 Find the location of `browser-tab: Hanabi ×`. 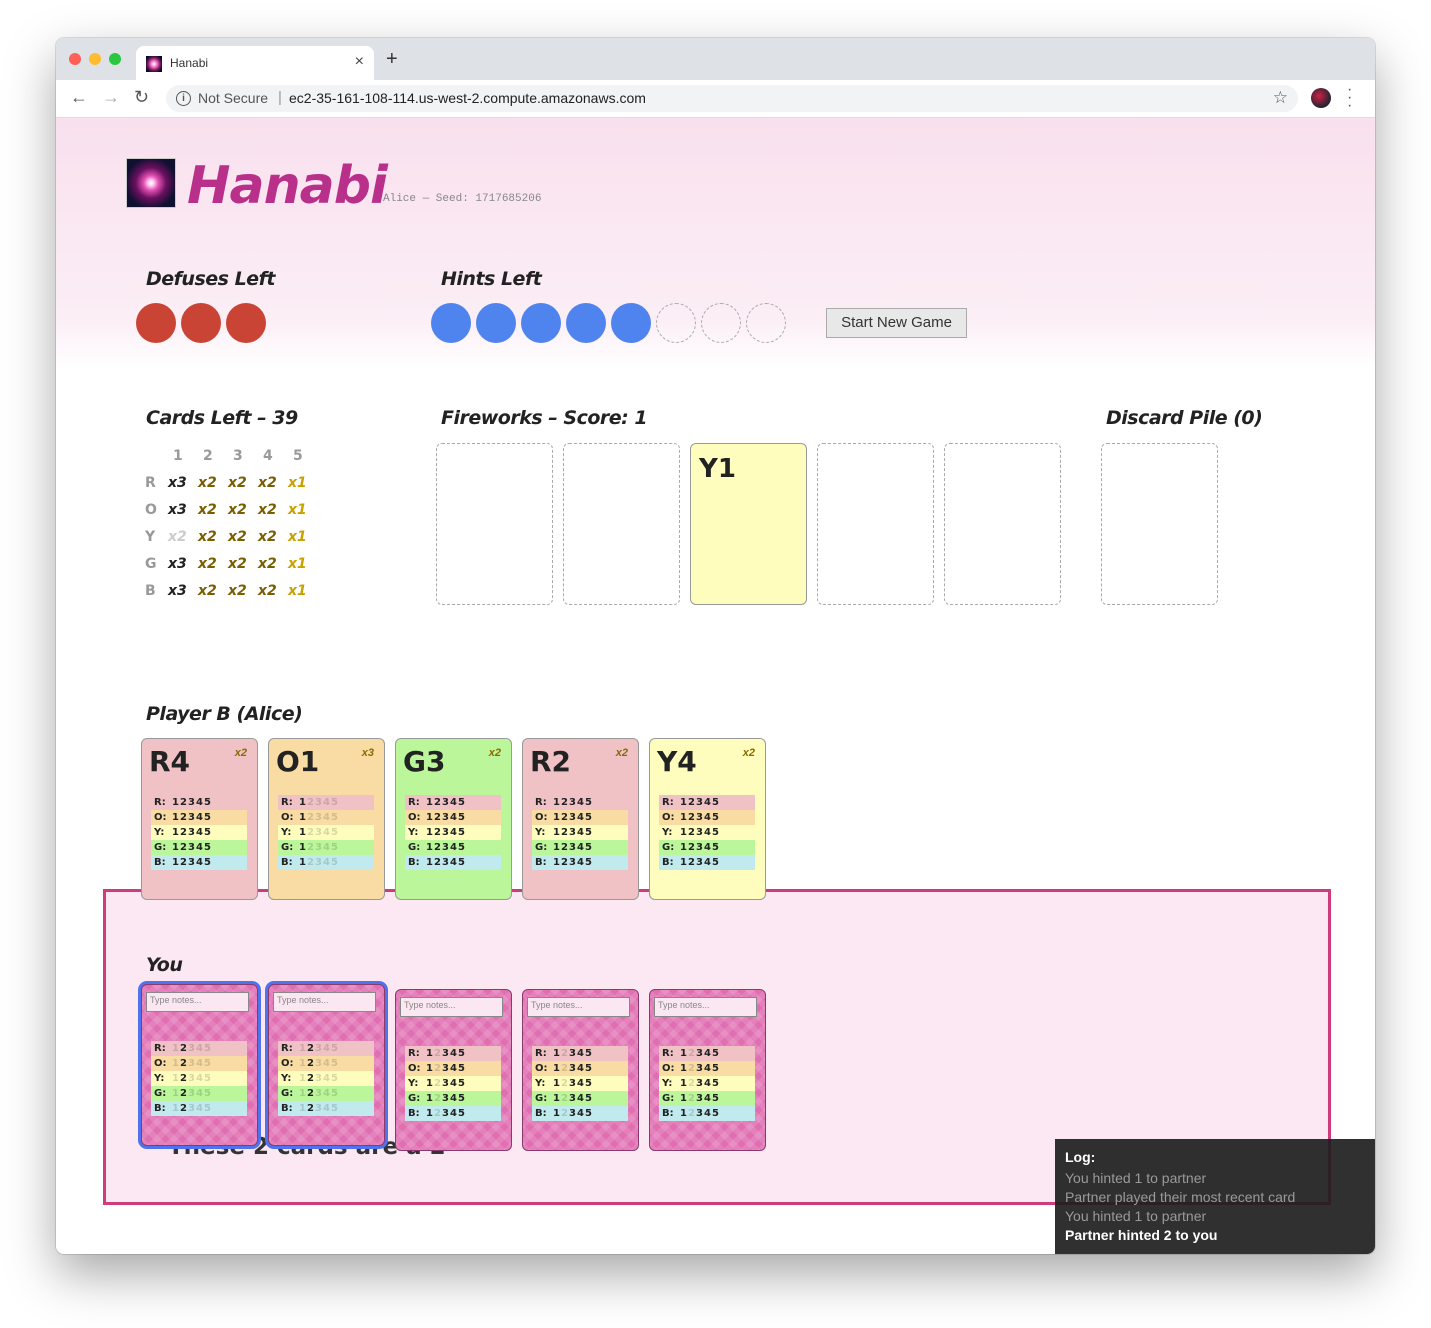

browser-tab: Hanabi × is located at coordinates (255, 63).